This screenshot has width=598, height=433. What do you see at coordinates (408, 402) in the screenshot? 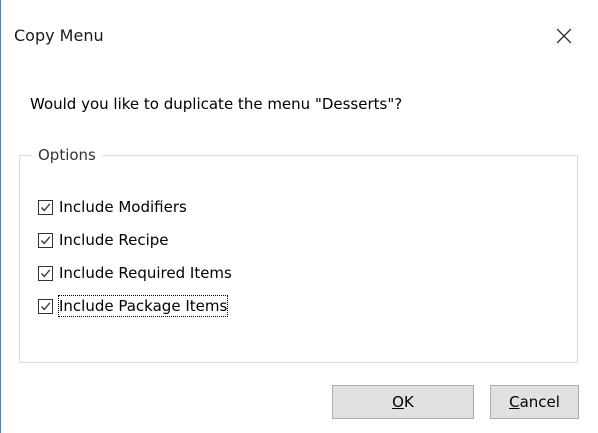
I see `ok-rest: K` at bounding box center [408, 402].